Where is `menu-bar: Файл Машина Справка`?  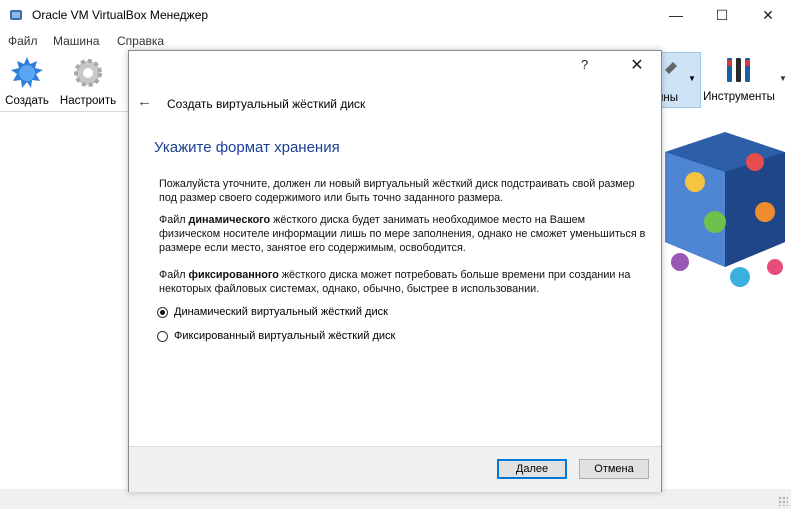 menu-bar: Файл Машина Справка is located at coordinates (395, 40).